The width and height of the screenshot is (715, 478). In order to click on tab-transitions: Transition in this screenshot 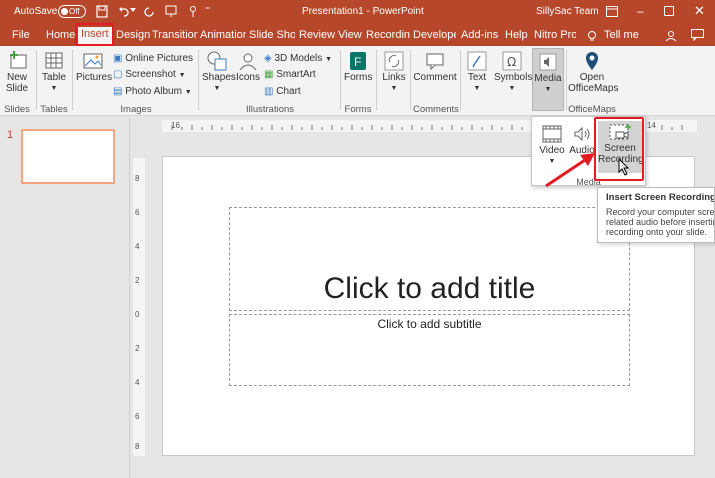, I will do `click(175, 37)`.